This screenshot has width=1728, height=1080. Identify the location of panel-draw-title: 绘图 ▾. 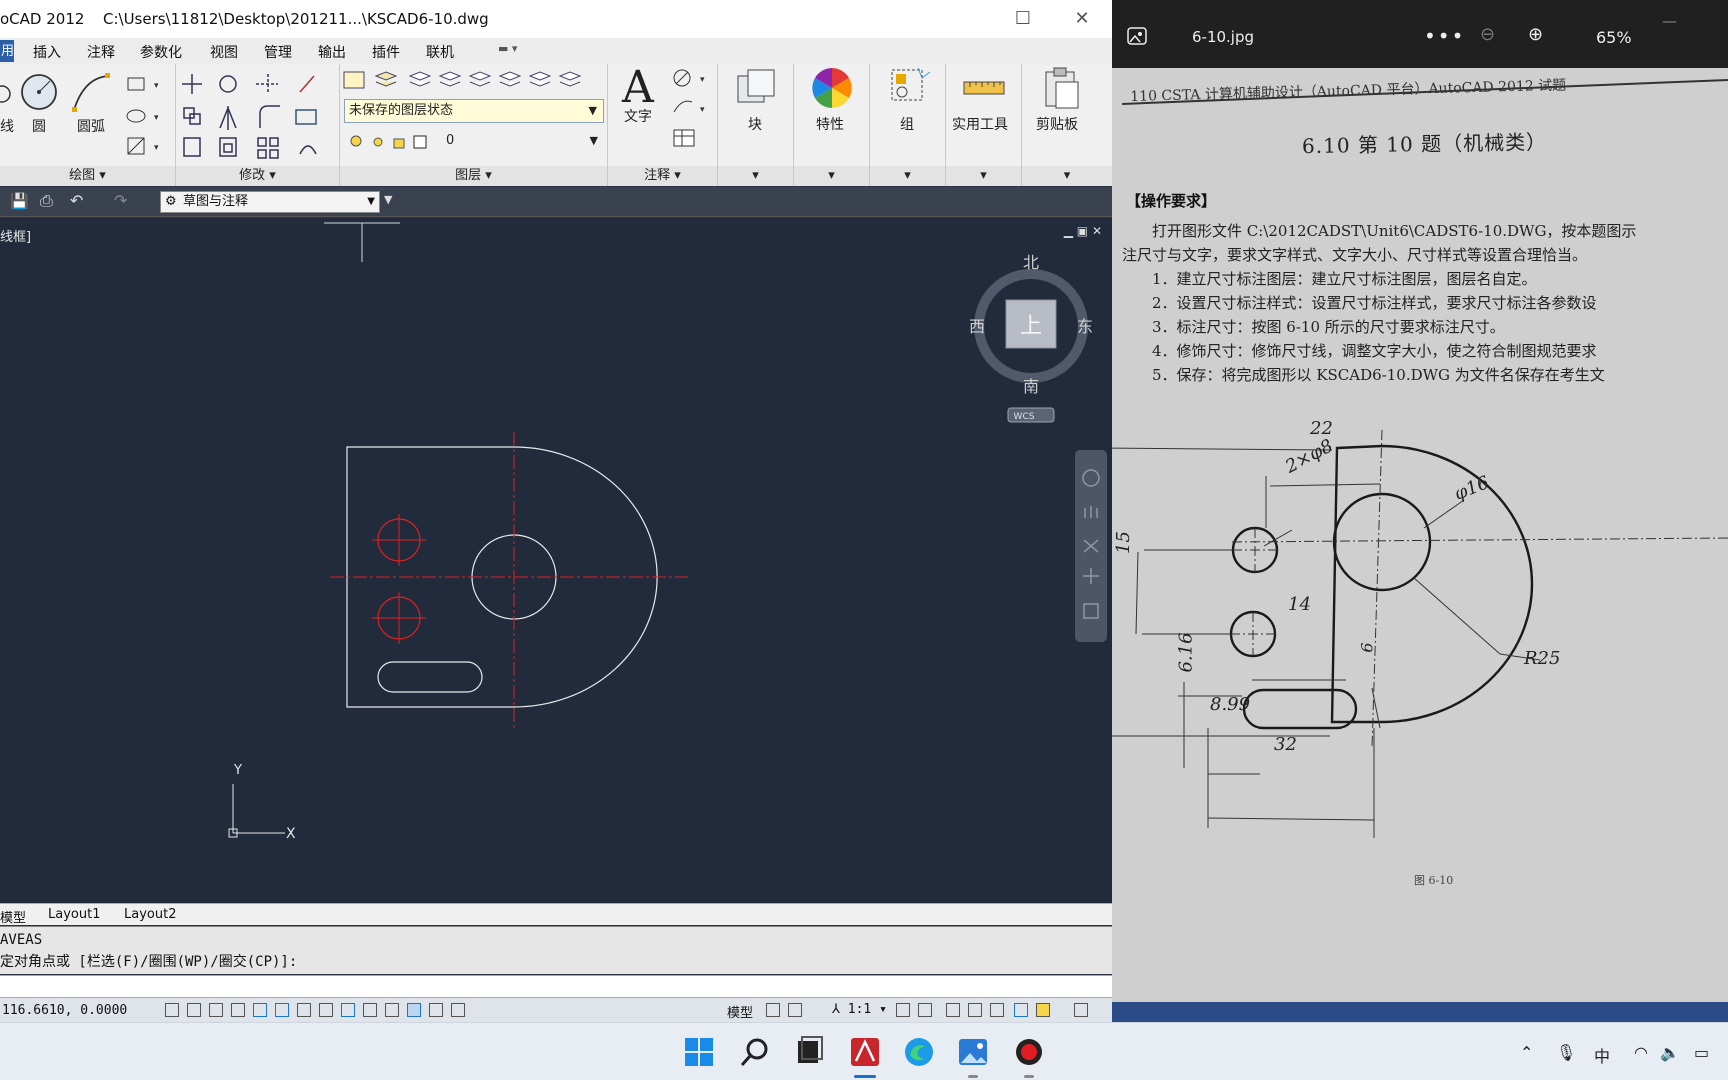
(87, 176).